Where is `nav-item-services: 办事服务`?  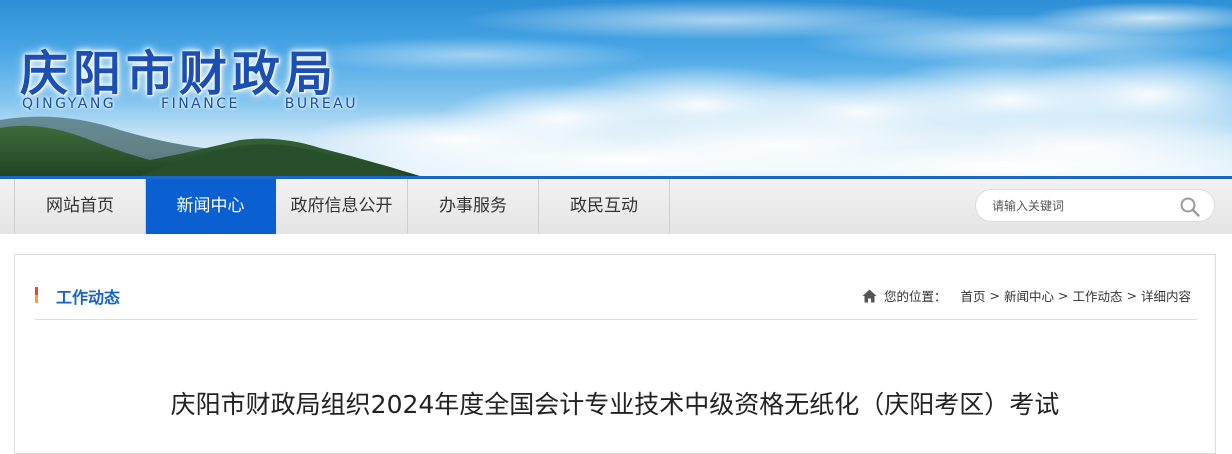 nav-item-services: 办事服务 is located at coordinates (473, 206).